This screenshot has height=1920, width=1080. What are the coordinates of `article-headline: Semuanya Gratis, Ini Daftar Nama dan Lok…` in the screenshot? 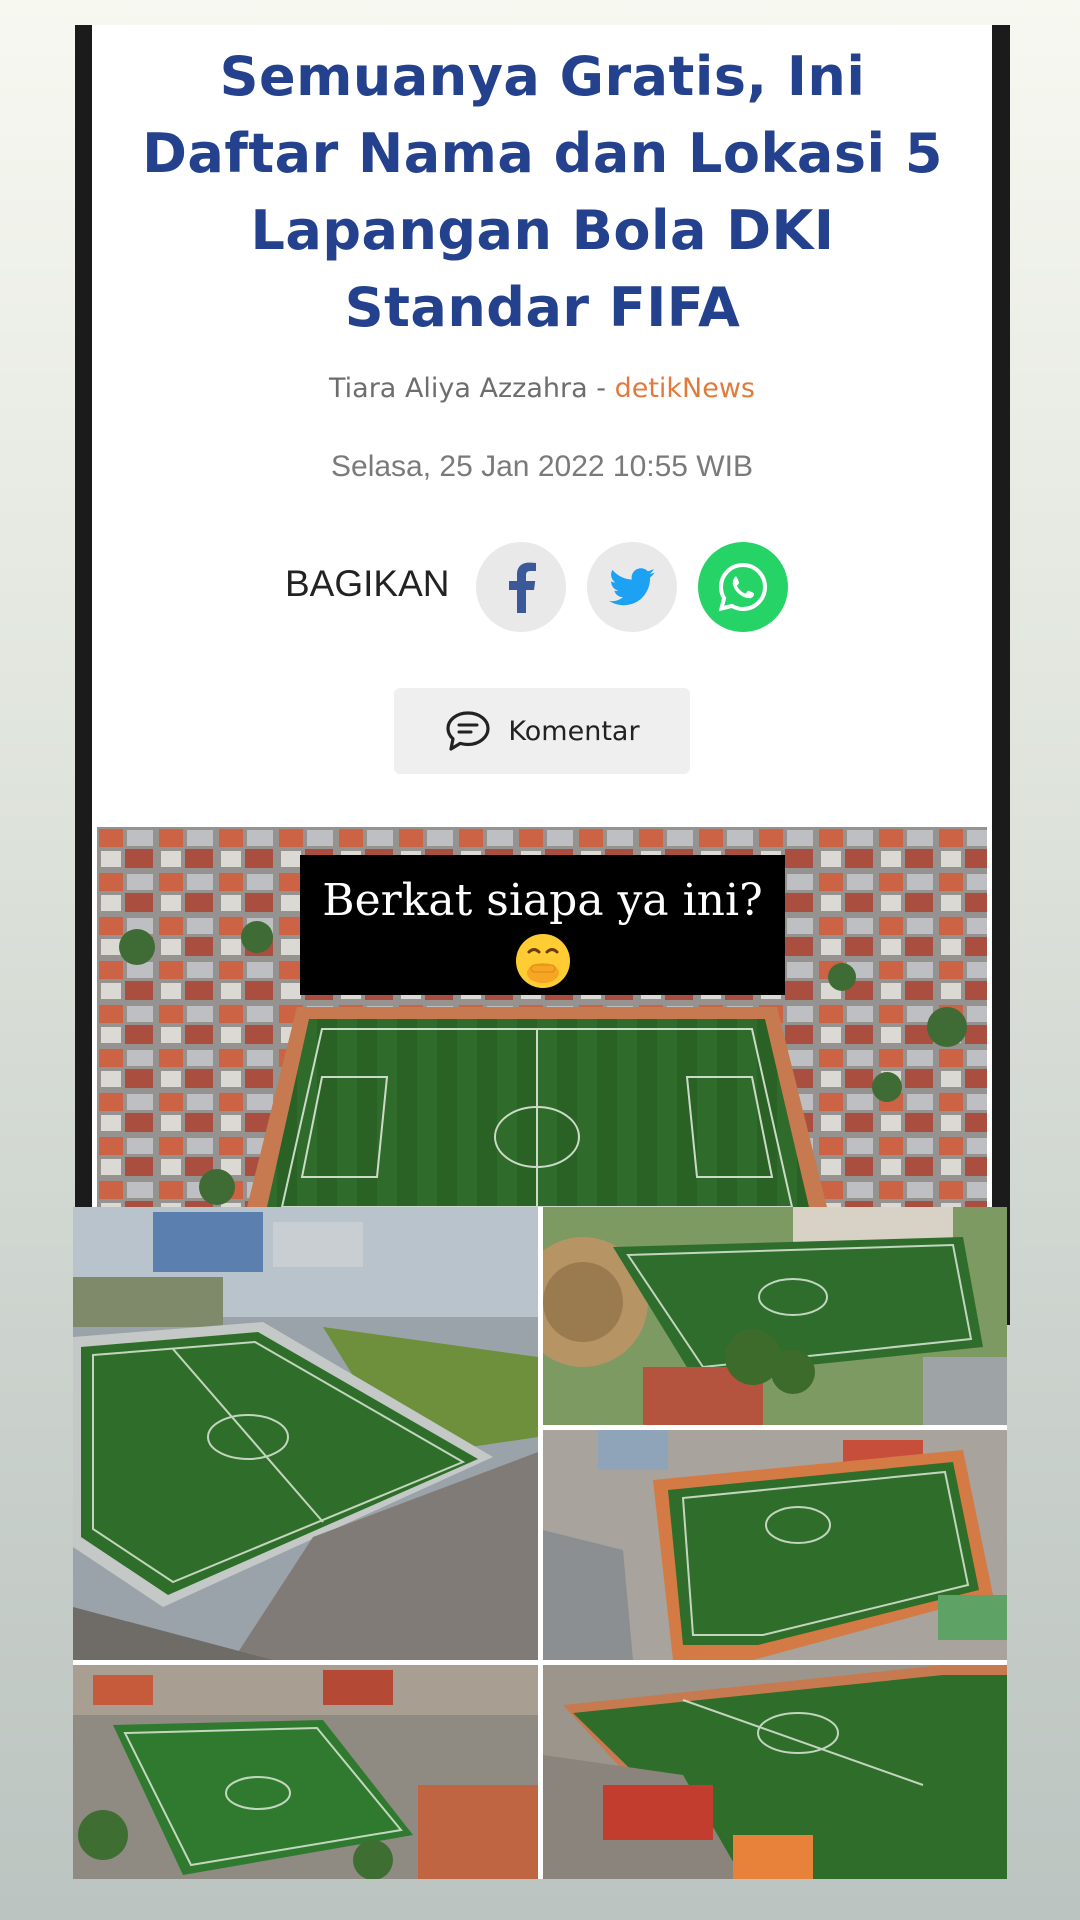 It's located at (542, 192).